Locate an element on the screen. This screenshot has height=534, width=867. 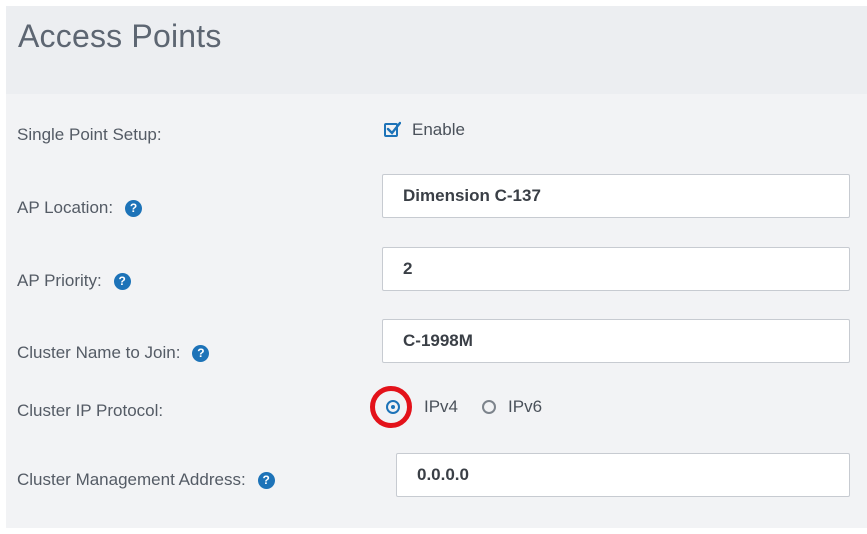
ap-priority-label-text: AP Priority: is located at coordinates (59, 280).